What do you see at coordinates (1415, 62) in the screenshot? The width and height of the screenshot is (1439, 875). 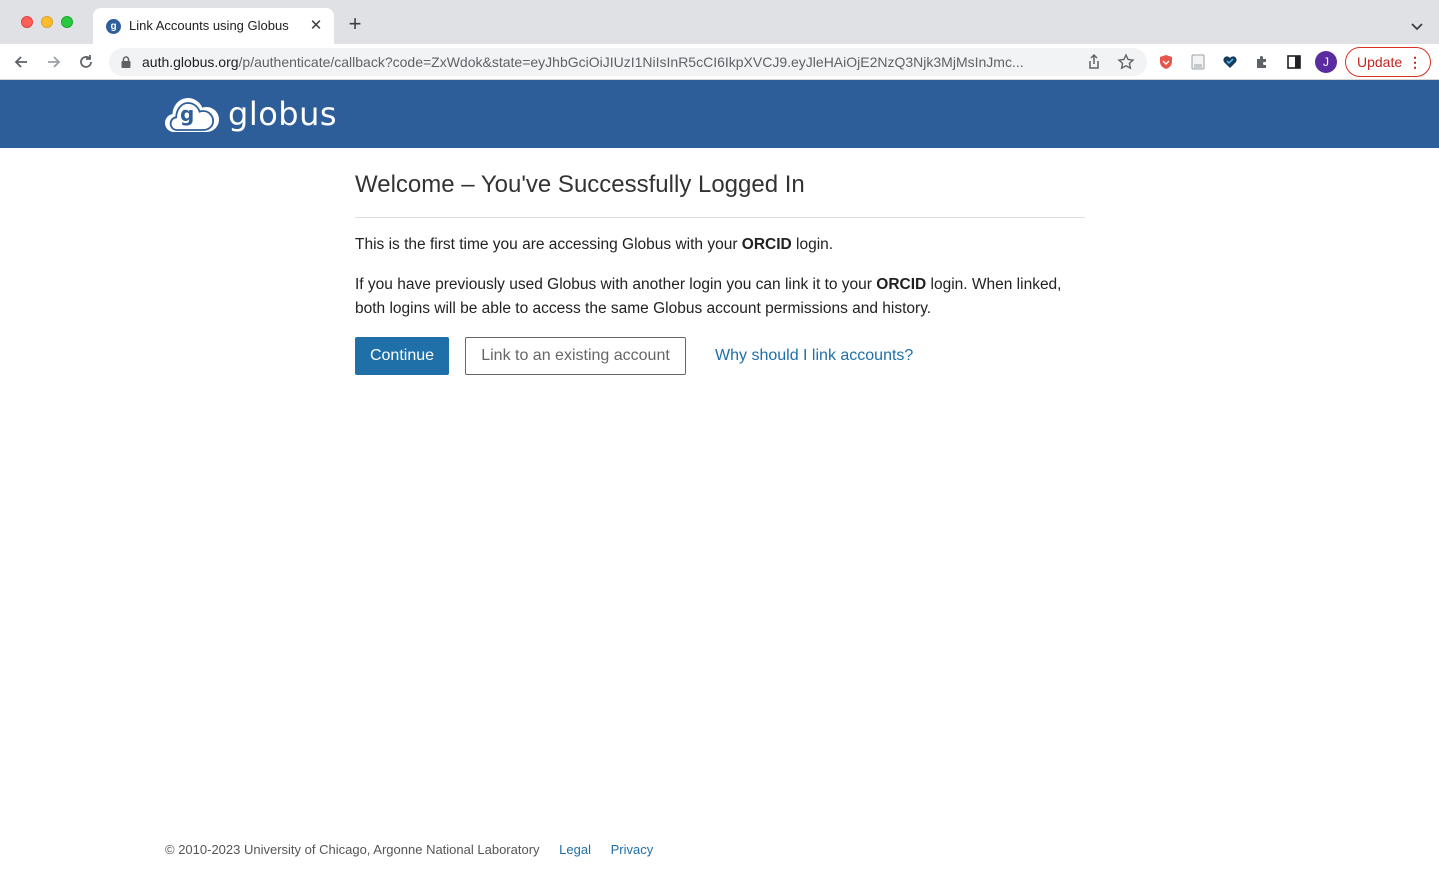 I see `menu-dots-icon: ⋮` at bounding box center [1415, 62].